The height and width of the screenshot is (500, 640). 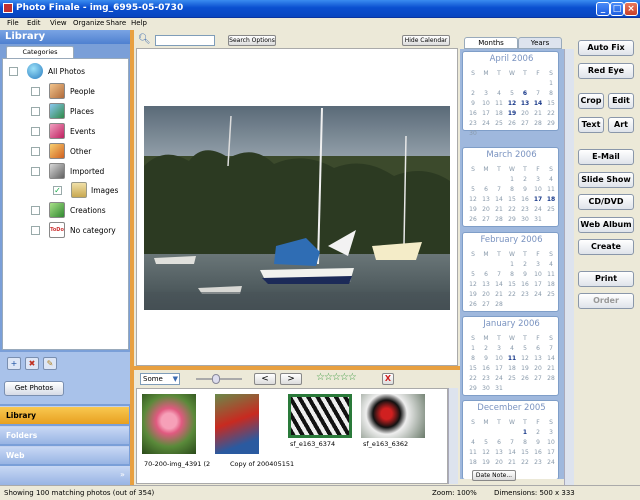 I want to click on menu-file: File, so click(x=13, y=23).